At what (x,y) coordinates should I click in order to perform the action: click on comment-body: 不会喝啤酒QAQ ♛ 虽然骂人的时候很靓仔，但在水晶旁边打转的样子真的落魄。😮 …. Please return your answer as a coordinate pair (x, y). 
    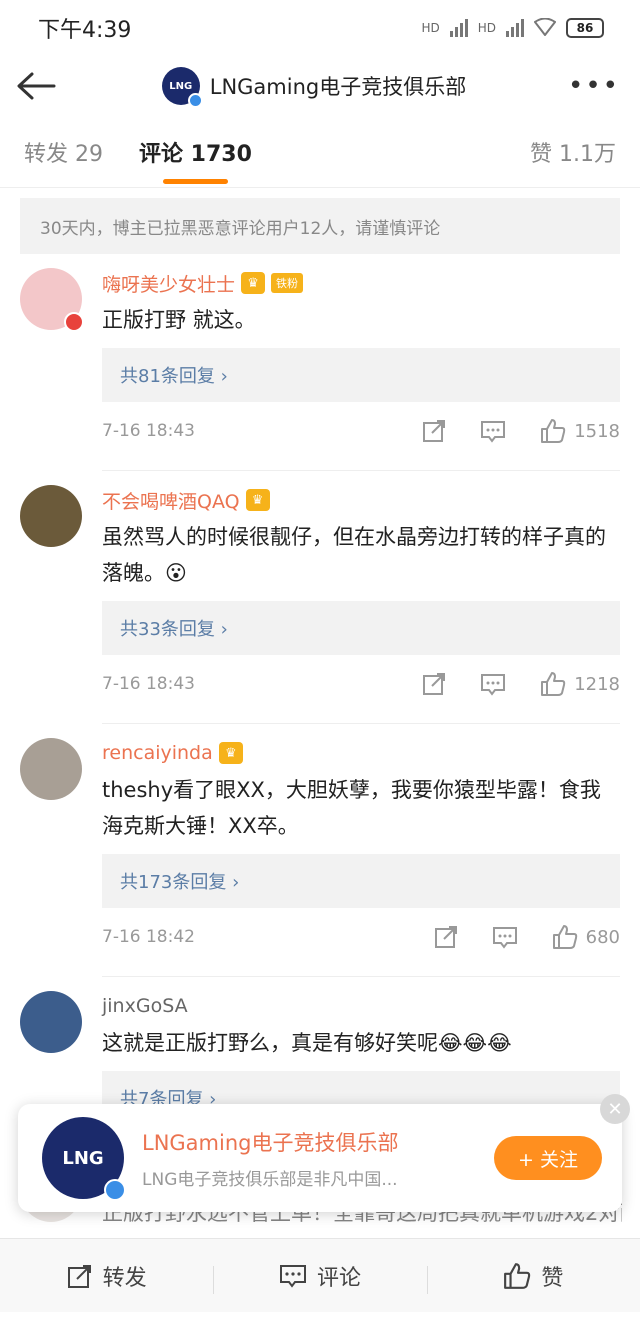
    Looking at the image, I should click on (361, 604).